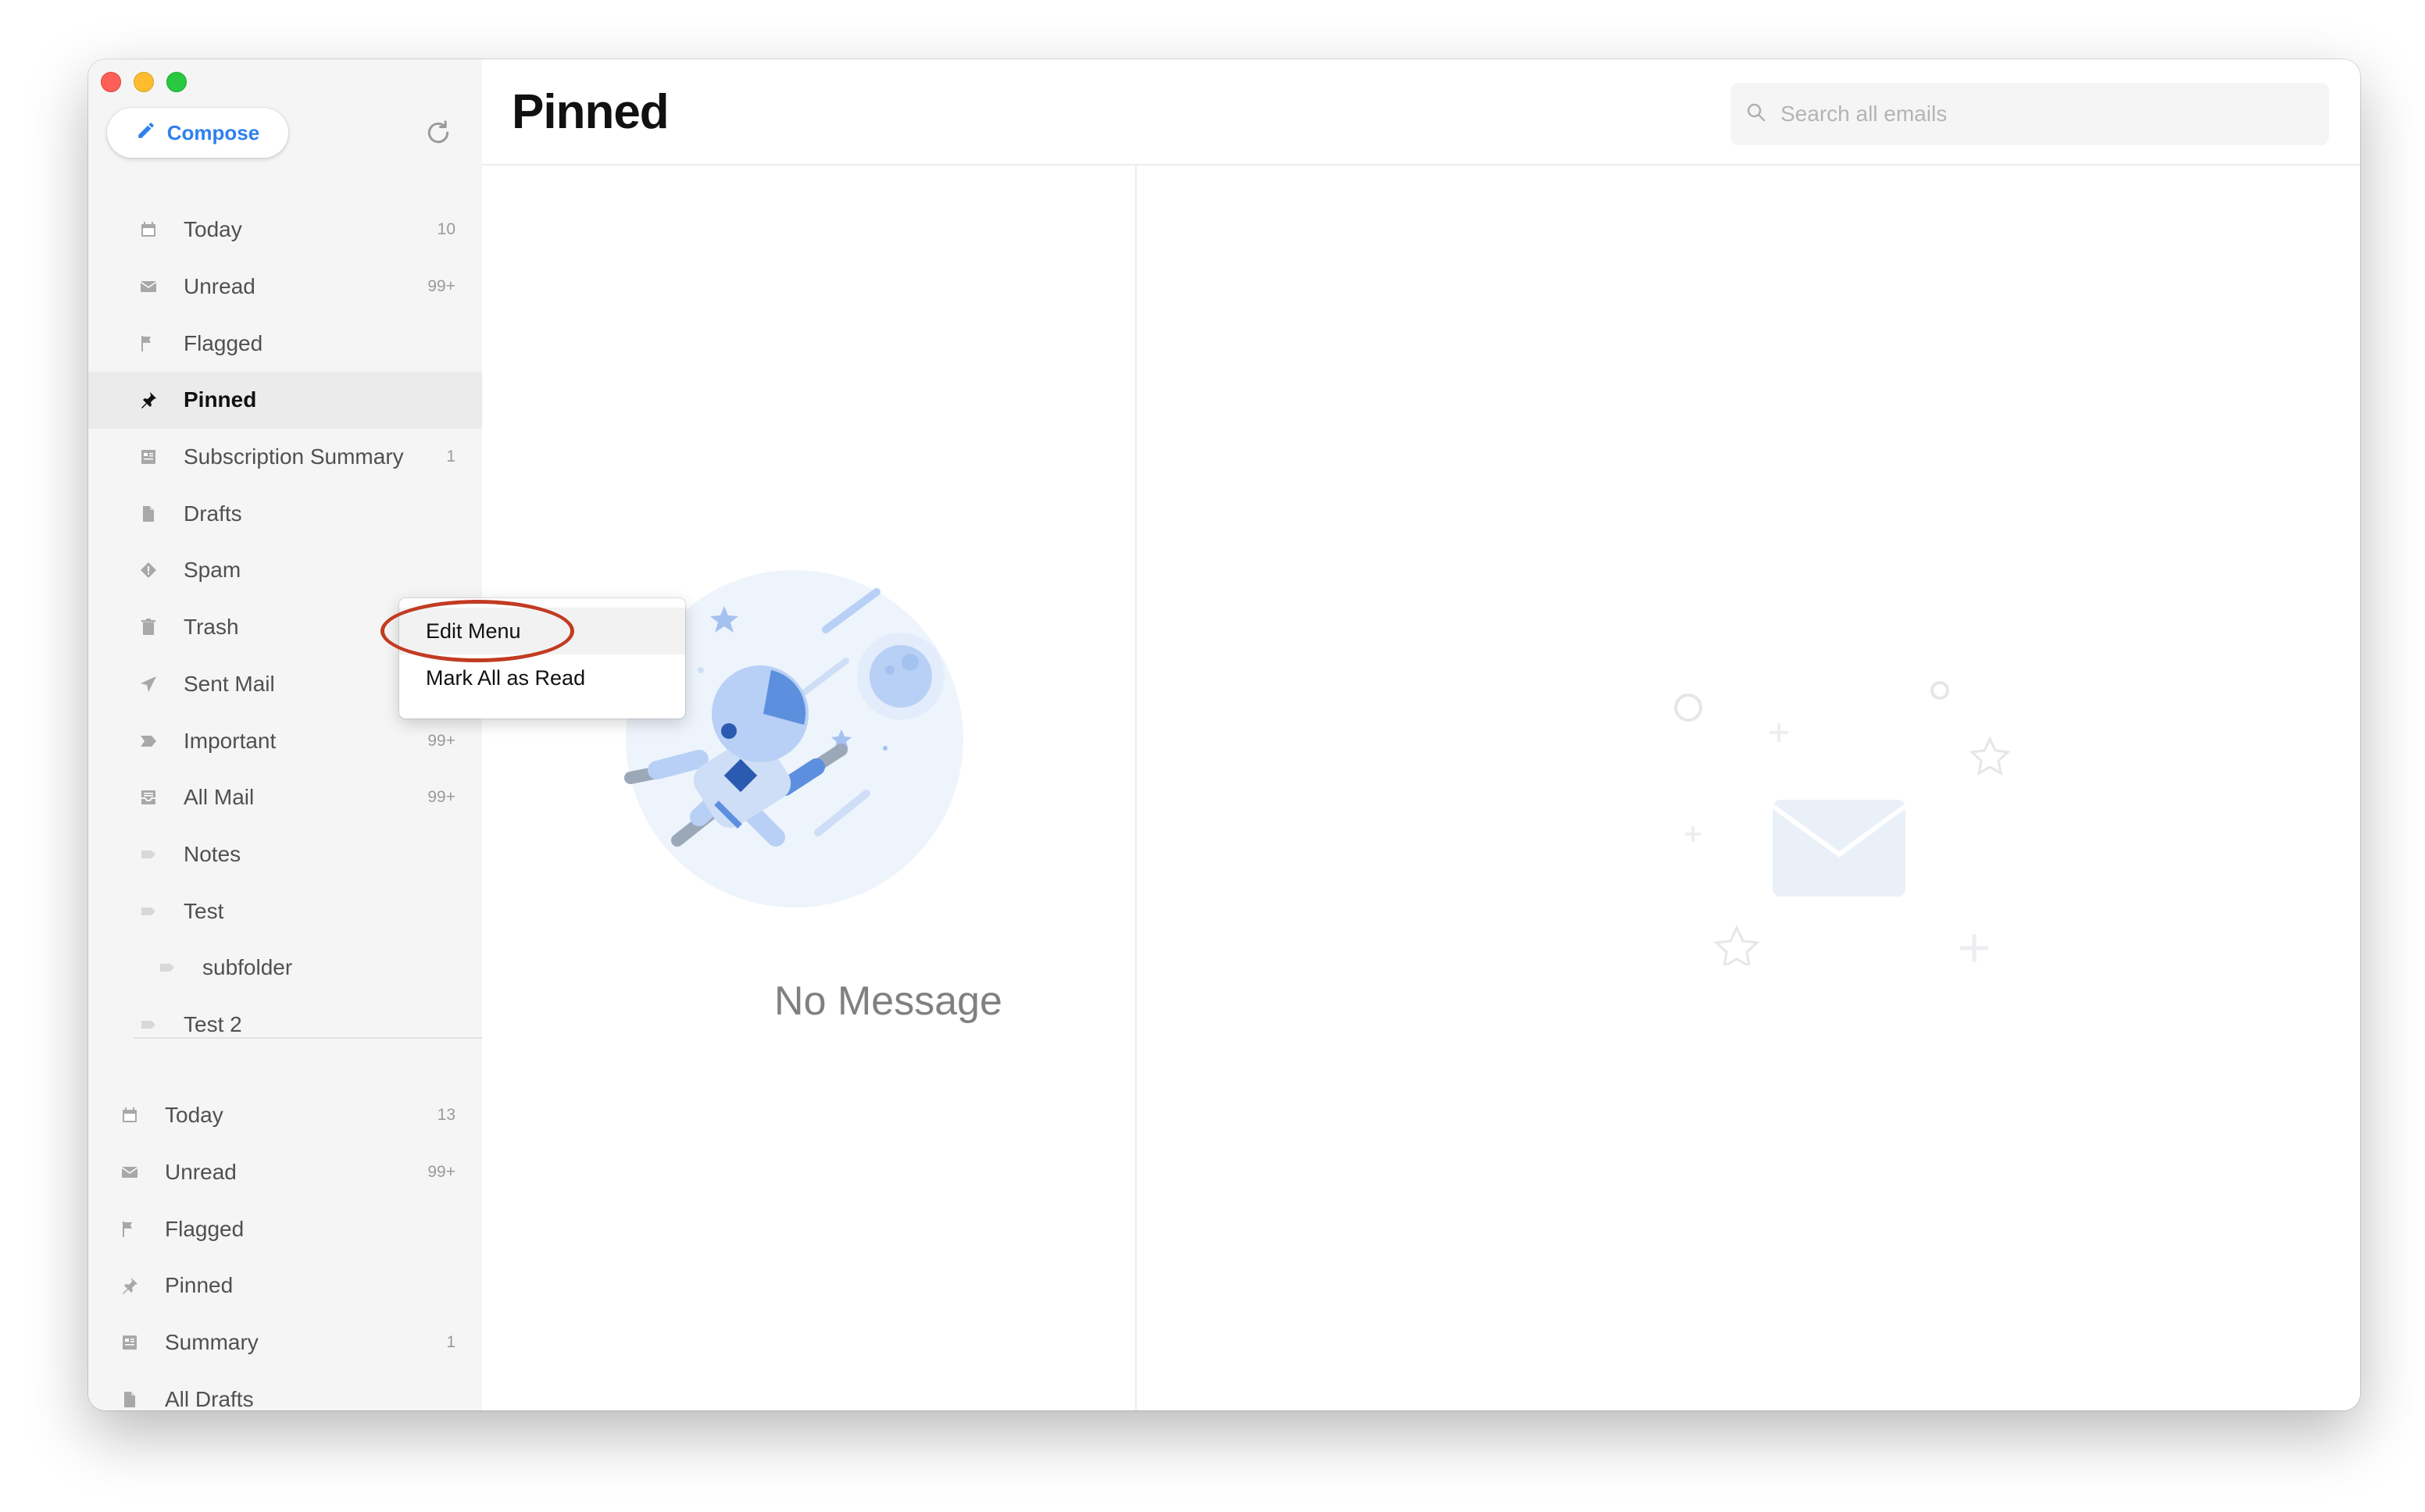 The width and height of the screenshot is (2425, 1512). I want to click on sidebar-divider, so click(308, 1038).